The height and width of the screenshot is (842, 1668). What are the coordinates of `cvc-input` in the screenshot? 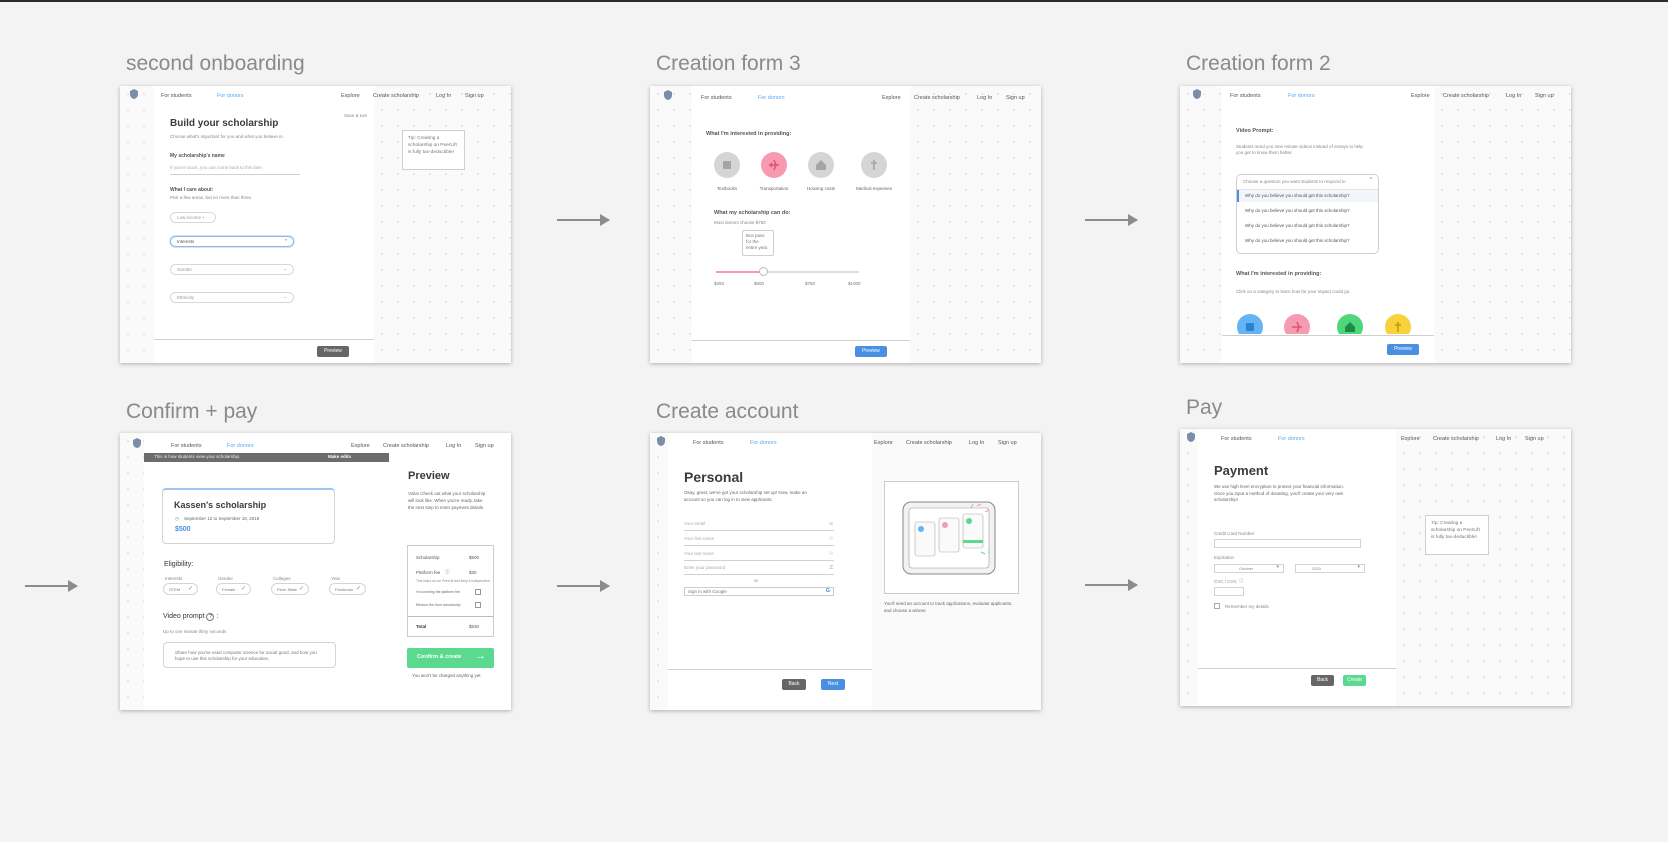 It's located at (1229, 591).